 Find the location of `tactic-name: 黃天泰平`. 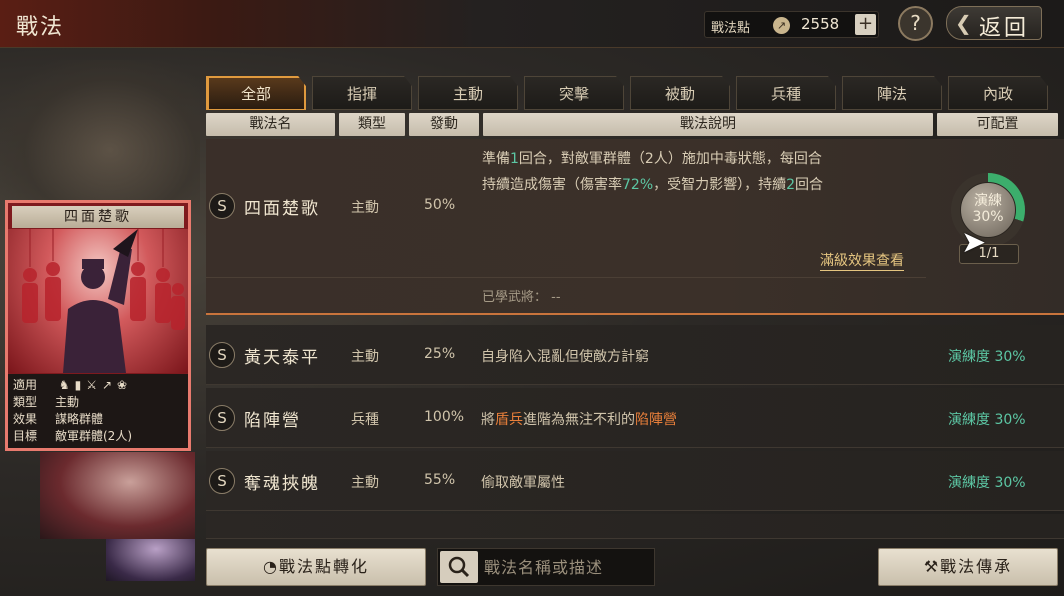

tactic-name: 黃天泰平 is located at coordinates (282, 358).